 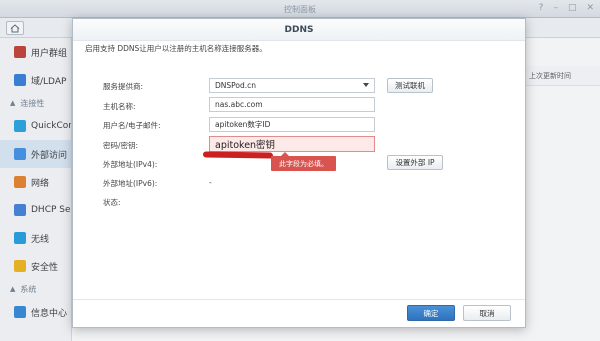 What do you see at coordinates (431, 313) in the screenshot?
I see `ok-button: 确定` at bounding box center [431, 313].